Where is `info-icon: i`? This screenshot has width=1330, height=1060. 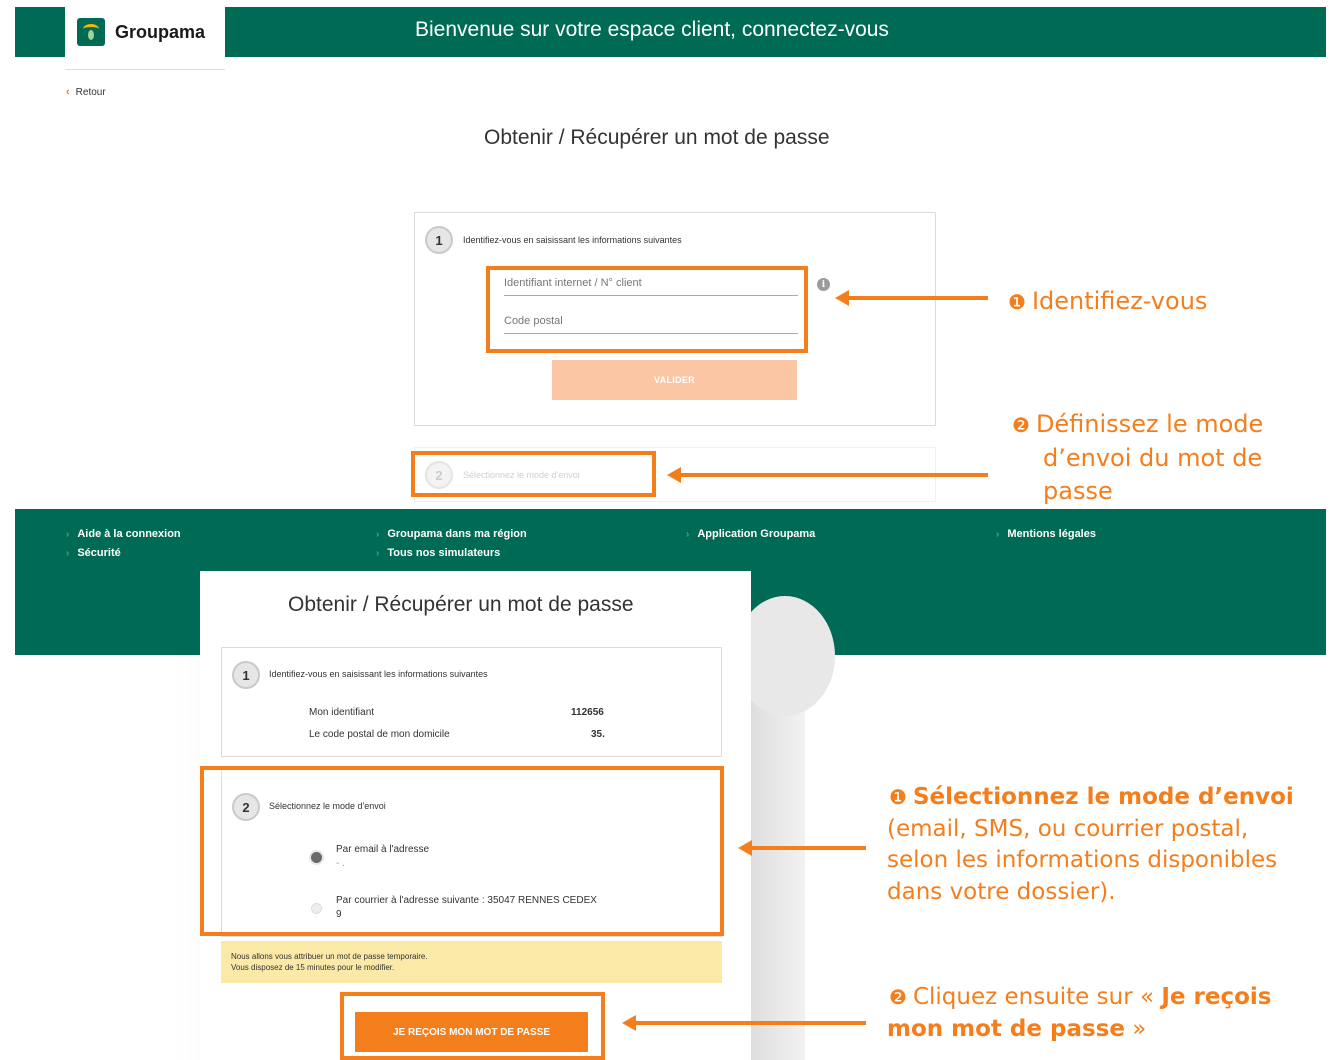 info-icon: i is located at coordinates (823, 284).